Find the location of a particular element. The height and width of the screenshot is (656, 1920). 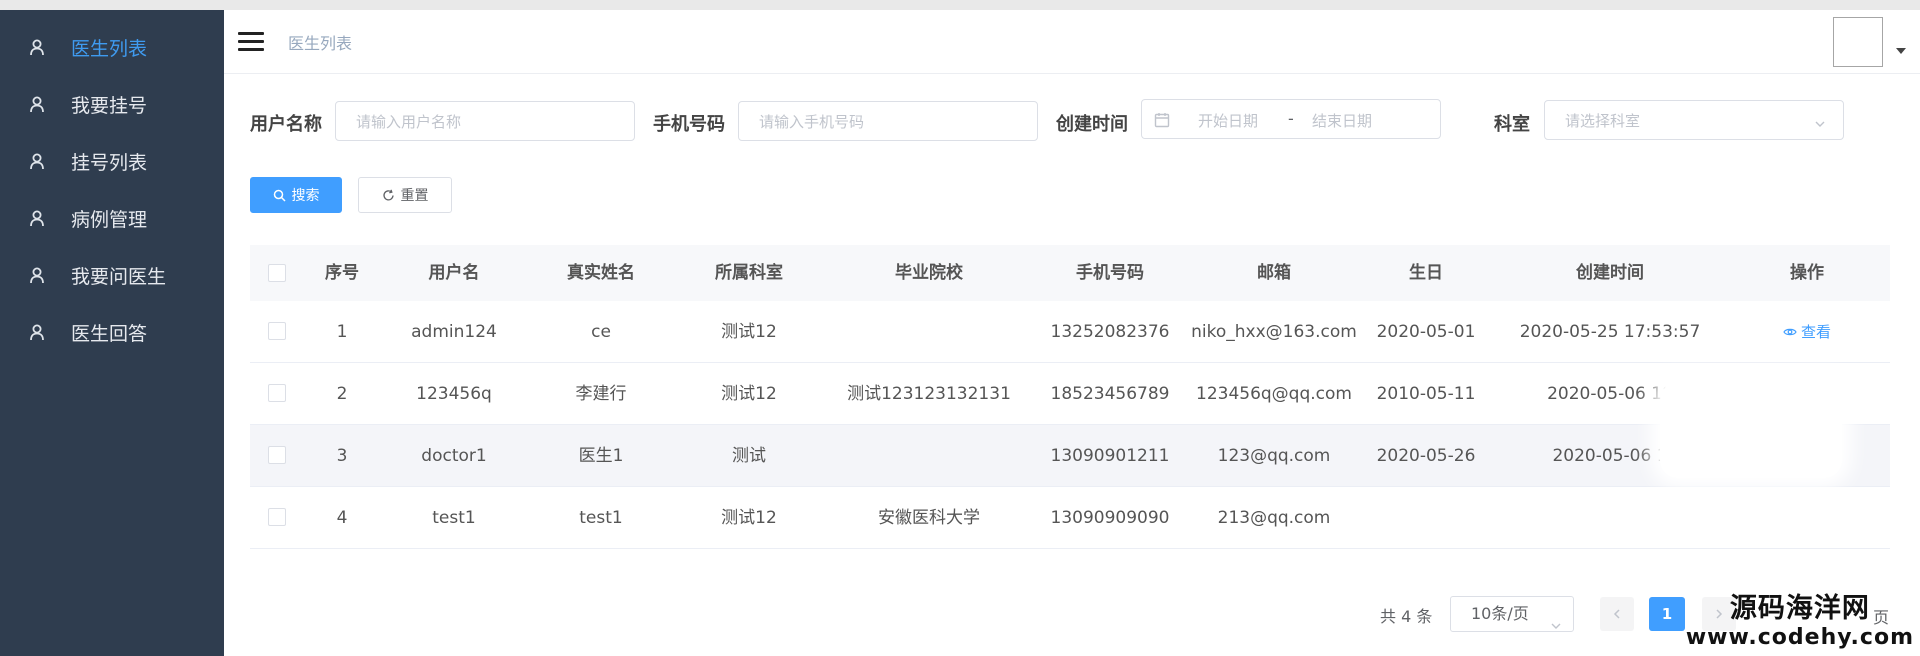

cell-department: 测试 is located at coordinates (749, 456).